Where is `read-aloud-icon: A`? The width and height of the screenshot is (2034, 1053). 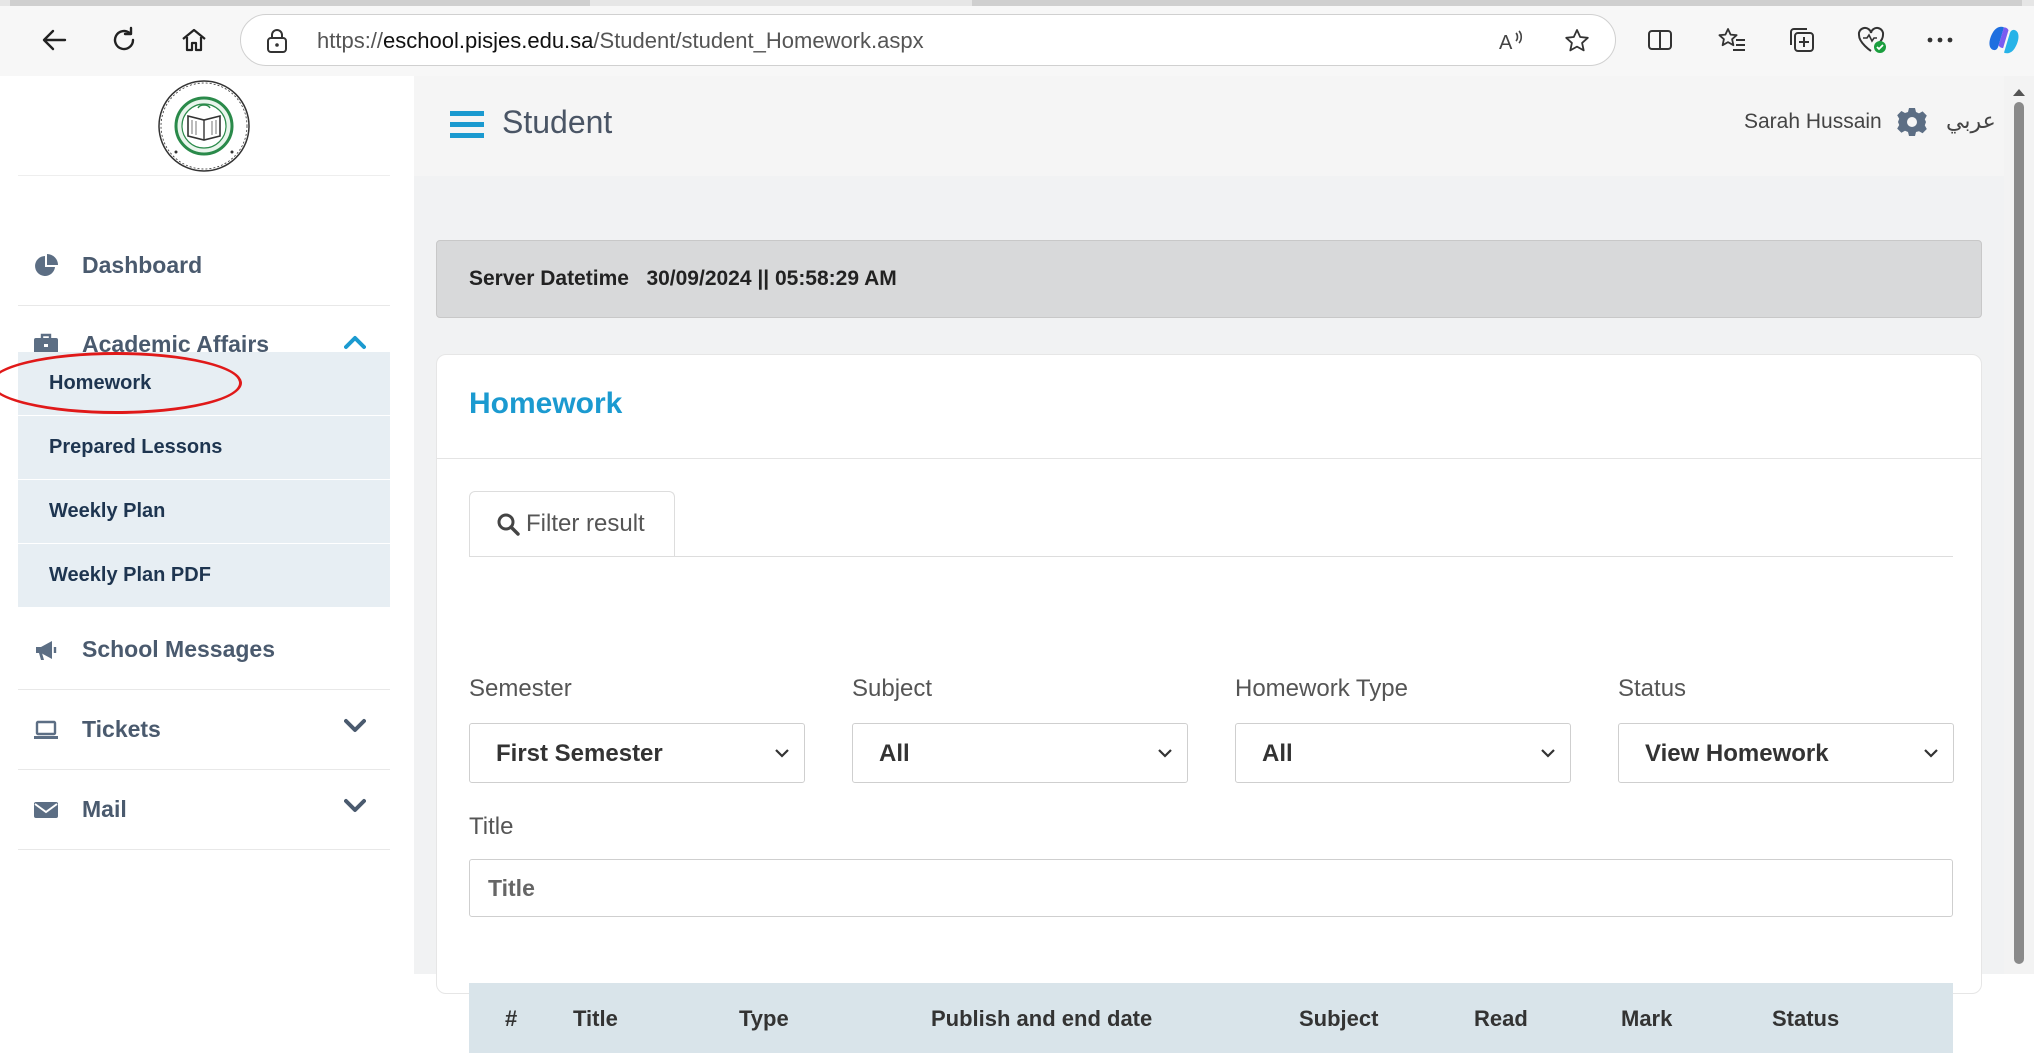 read-aloud-icon: A is located at coordinates (1511, 41).